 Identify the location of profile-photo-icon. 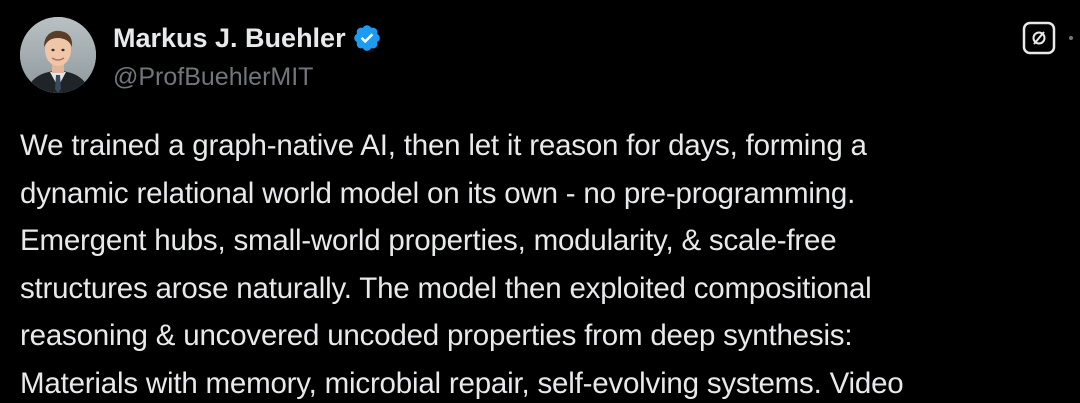
(58, 55).